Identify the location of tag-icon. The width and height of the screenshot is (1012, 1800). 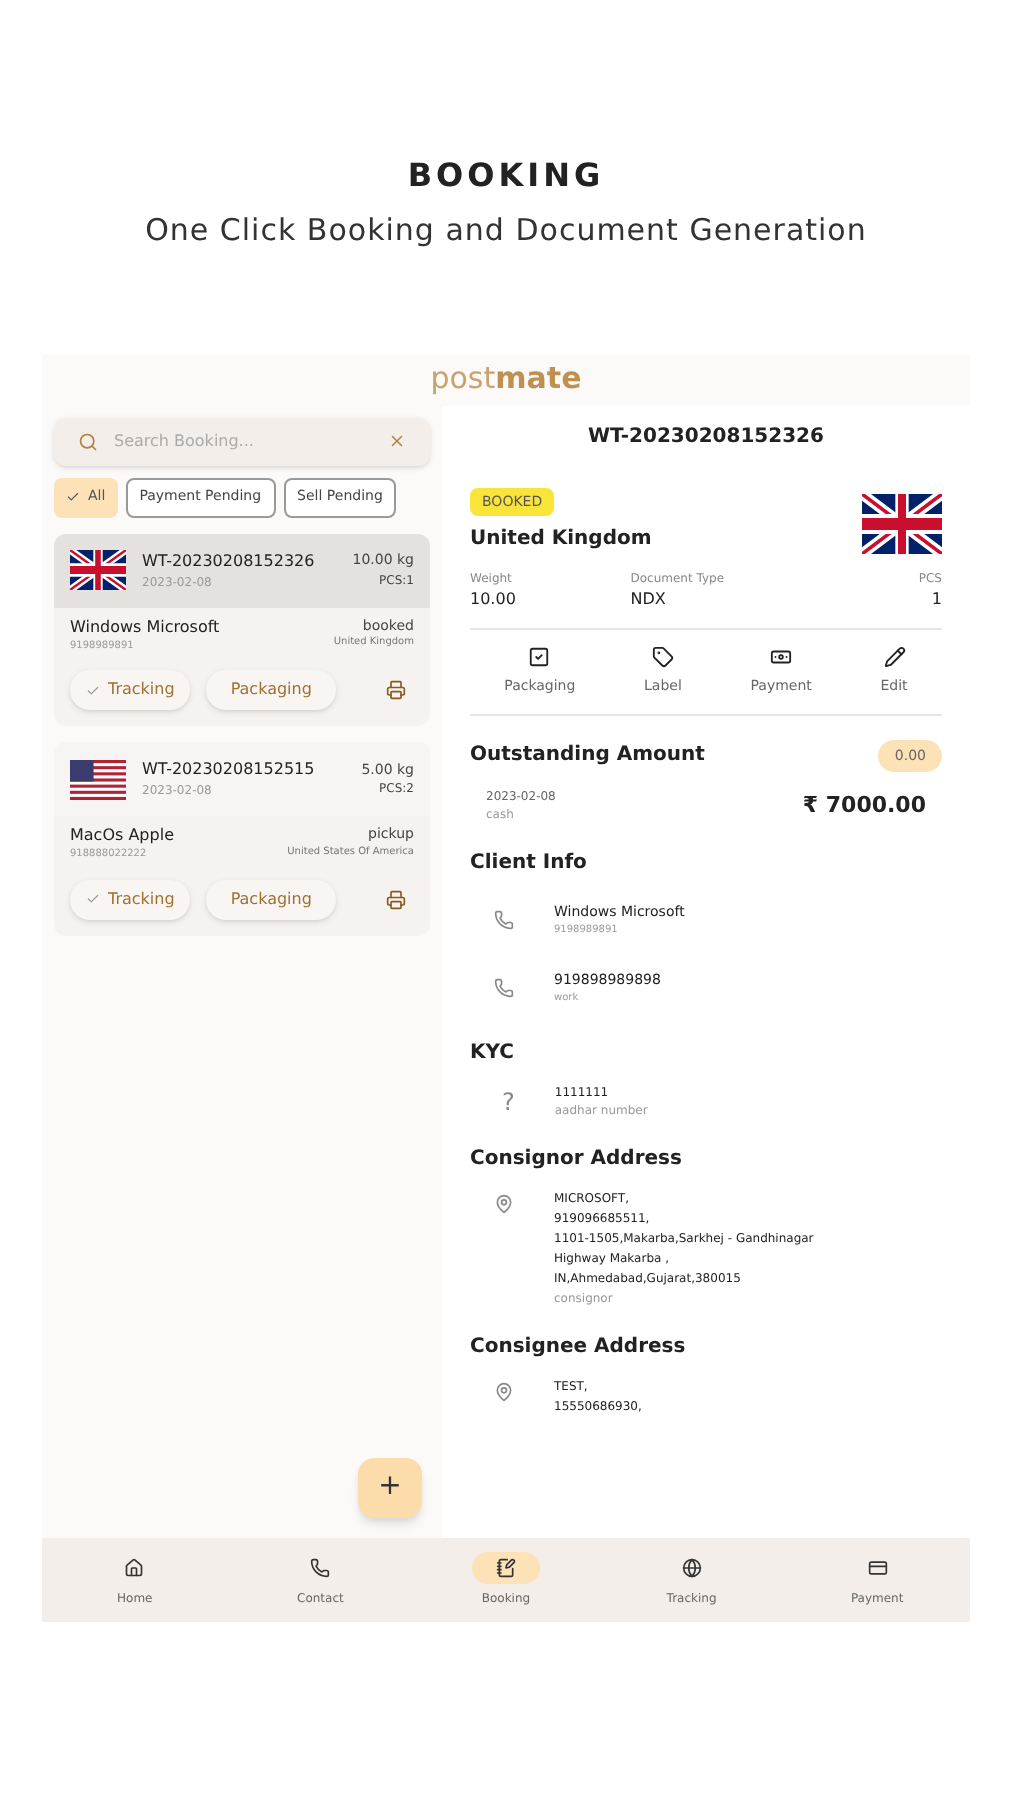
(662, 657).